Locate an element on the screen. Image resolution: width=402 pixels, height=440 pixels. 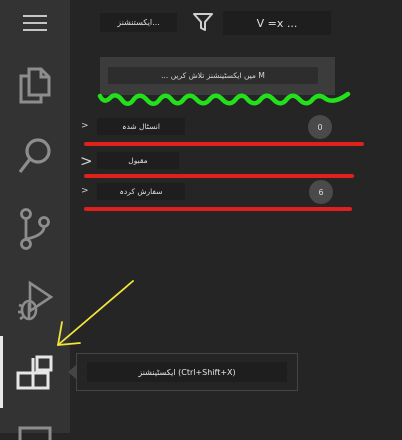
filter-button is located at coordinates (203, 24).